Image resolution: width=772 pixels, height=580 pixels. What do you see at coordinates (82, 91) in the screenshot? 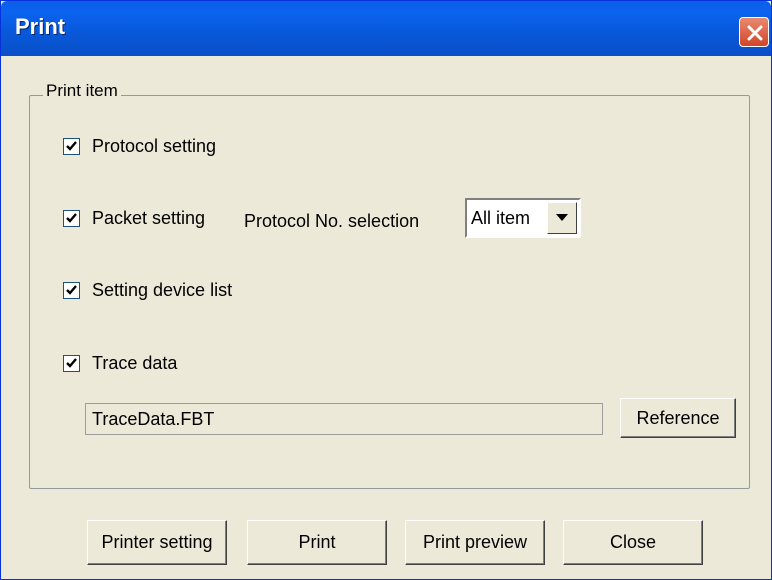
I see `print-item-legend: Print item` at bounding box center [82, 91].